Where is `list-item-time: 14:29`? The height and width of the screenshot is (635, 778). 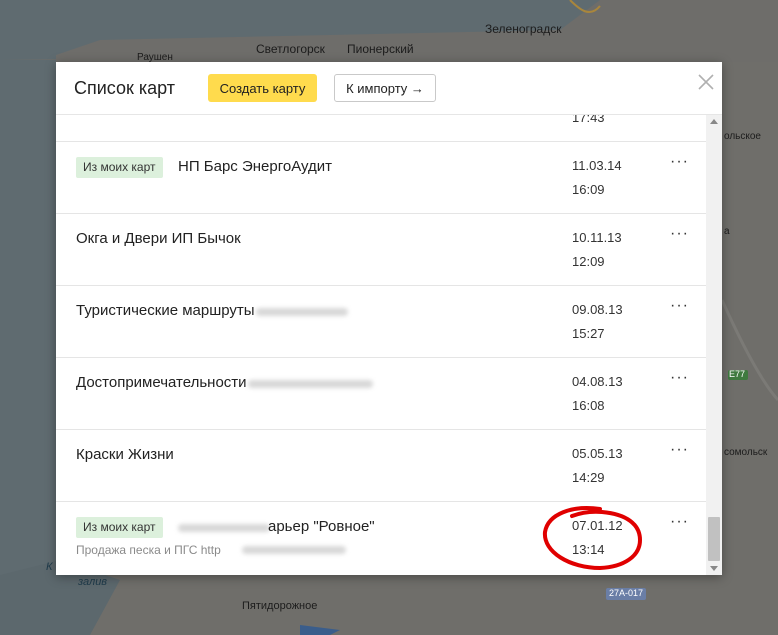
list-item-time: 14:29 is located at coordinates (588, 477).